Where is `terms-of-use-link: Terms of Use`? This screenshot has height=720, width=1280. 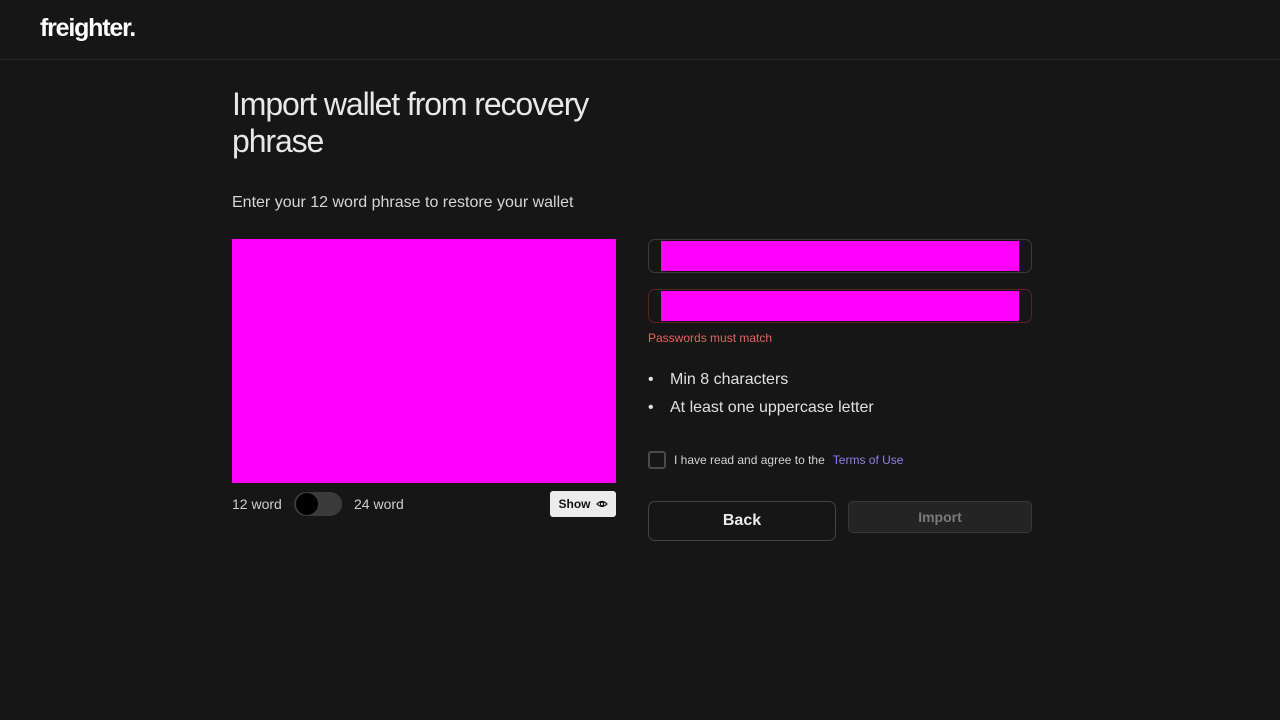 terms-of-use-link: Terms of Use is located at coordinates (868, 460).